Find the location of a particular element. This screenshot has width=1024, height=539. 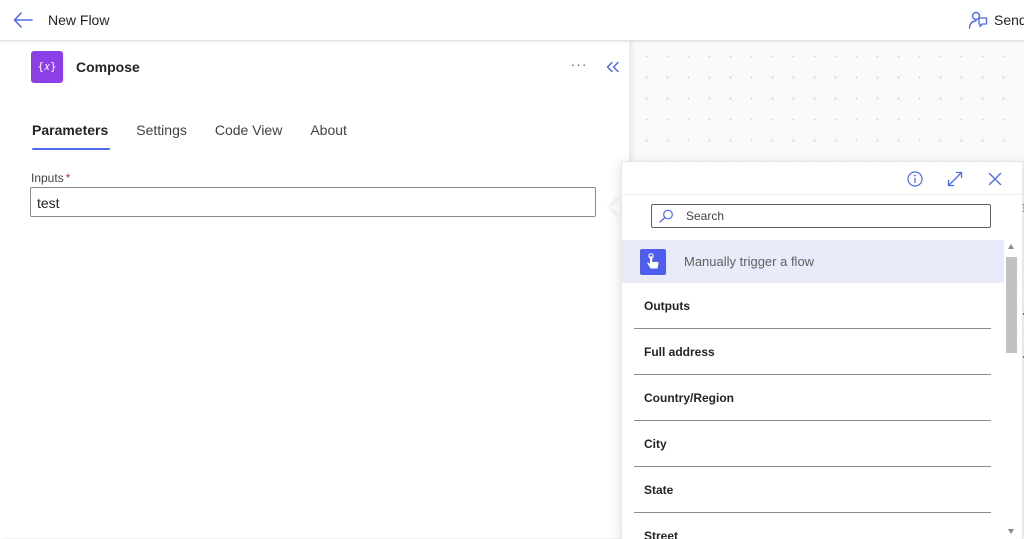

action-title: Compose is located at coordinates (108, 67).